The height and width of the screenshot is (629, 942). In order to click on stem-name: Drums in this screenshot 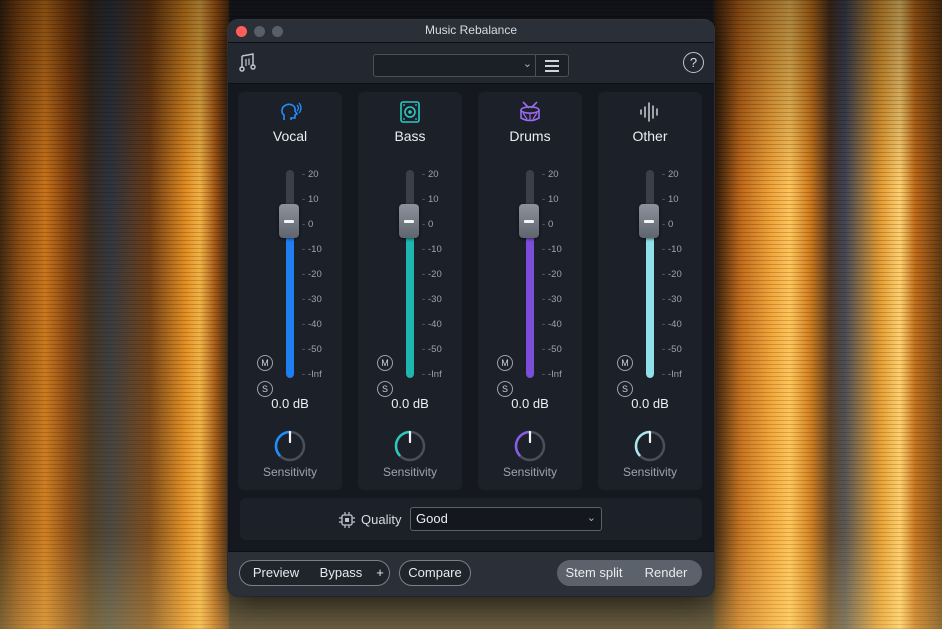, I will do `click(530, 136)`.